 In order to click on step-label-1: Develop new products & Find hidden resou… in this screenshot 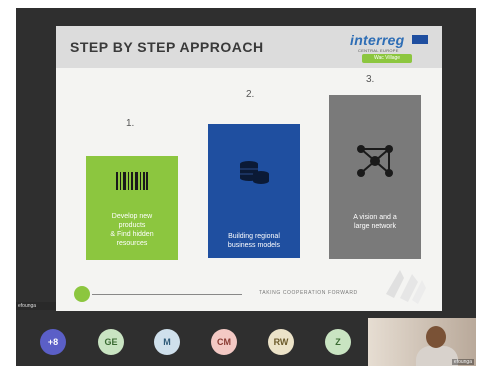, I will do `click(132, 230)`.